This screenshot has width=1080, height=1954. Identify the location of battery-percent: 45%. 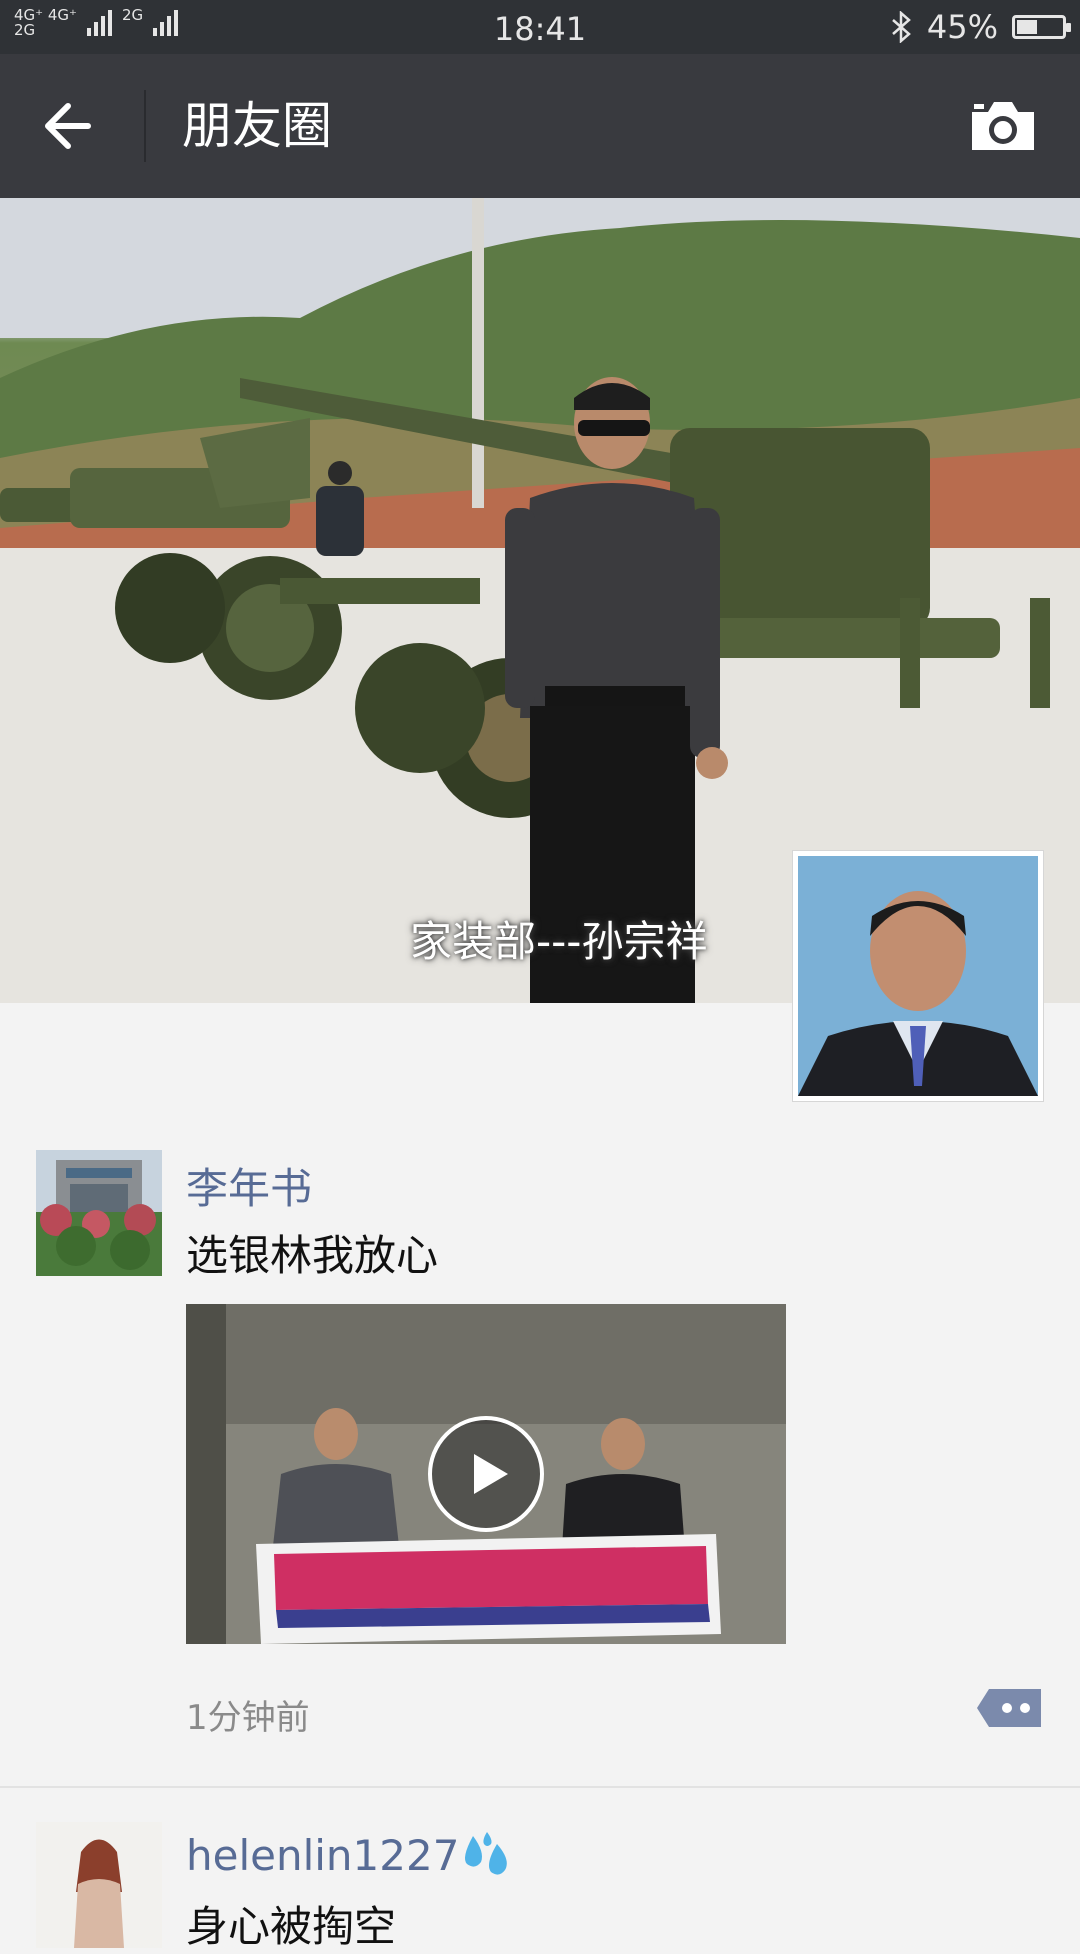
(962, 27).